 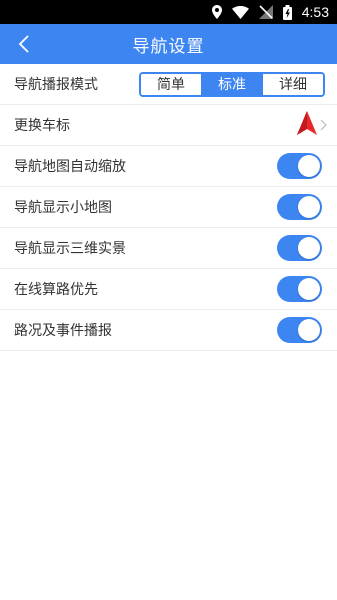 What do you see at coordinates (168, 248) in the screenshot?
I see `toggle-row-3d-view: 导航显示三维实景` at bounding box center [168, 248].